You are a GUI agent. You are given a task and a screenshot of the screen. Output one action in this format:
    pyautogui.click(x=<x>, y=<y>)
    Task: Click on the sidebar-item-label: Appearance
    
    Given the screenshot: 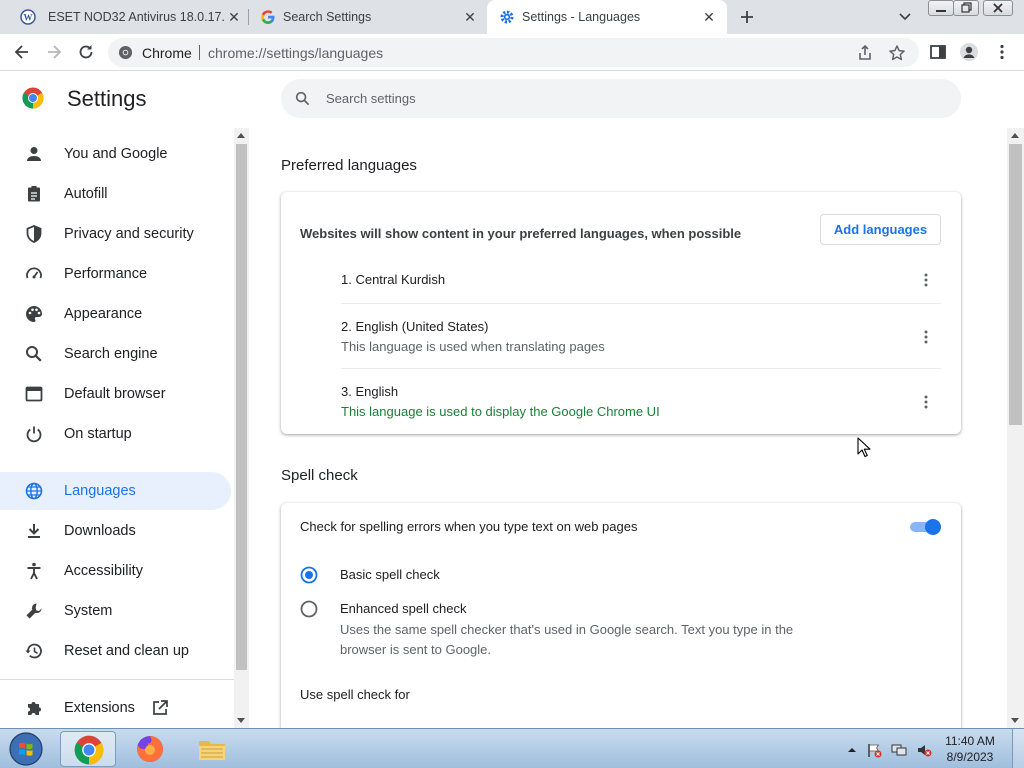 What is the action you would take?
    pyautogui.click(x=103, y=314)
    